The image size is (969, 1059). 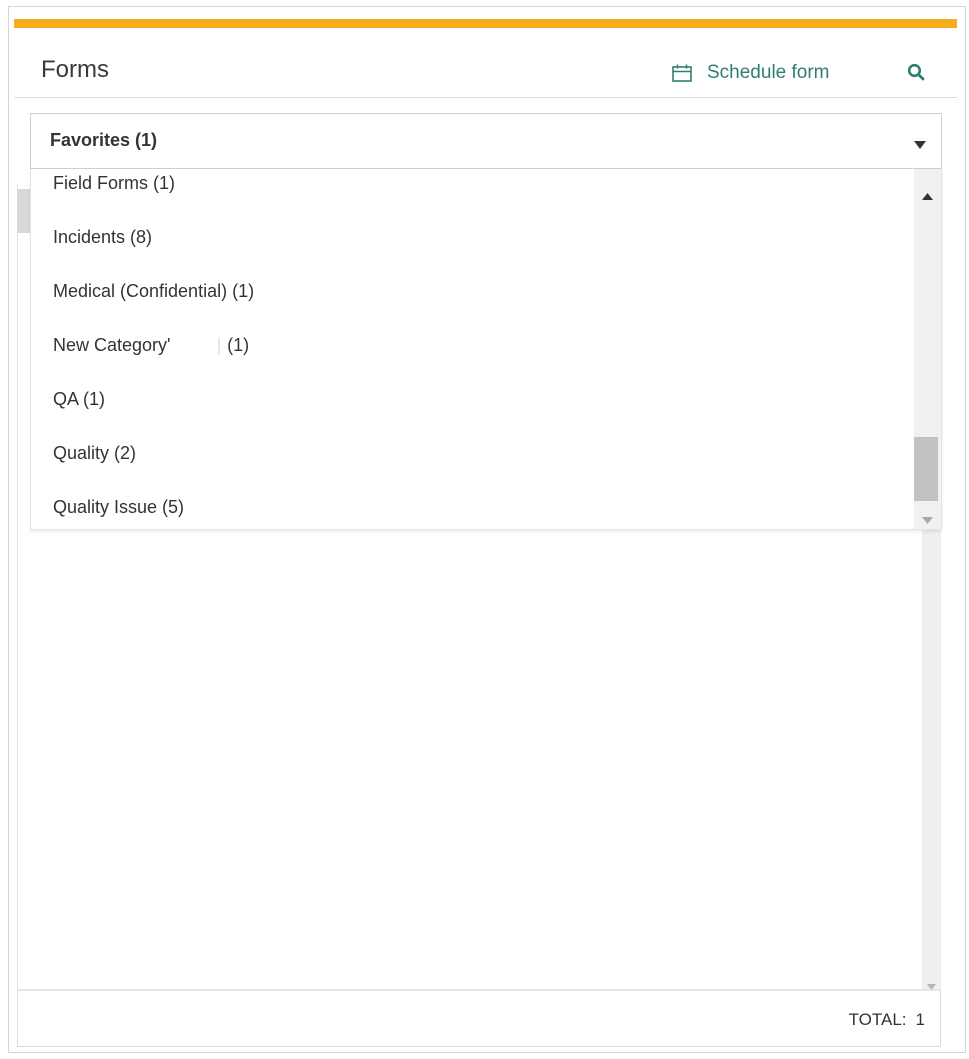 I want to click on dropdown-item-label: Incidents (8), so click(x=103, y=236).